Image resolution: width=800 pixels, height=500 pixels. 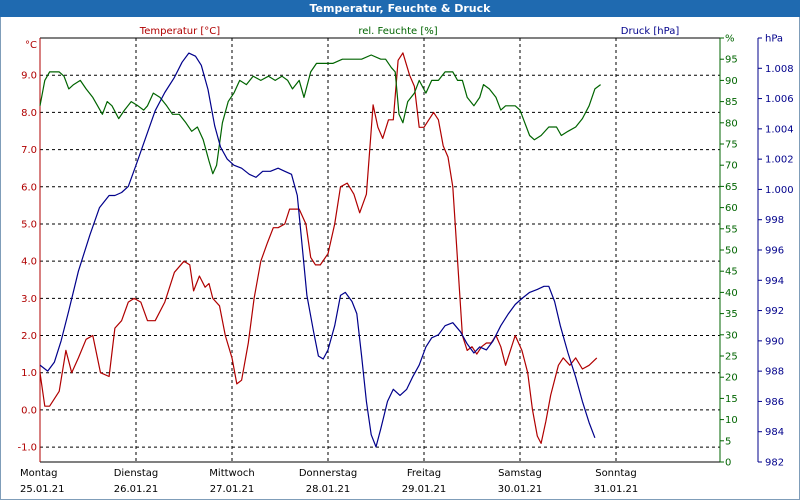 I want to click on pressure-tick-label: 994, so click(x=774, y=281).